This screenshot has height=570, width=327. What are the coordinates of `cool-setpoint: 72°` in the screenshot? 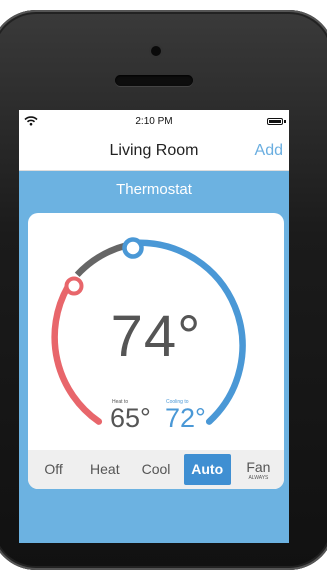 It's located at (185, 418).